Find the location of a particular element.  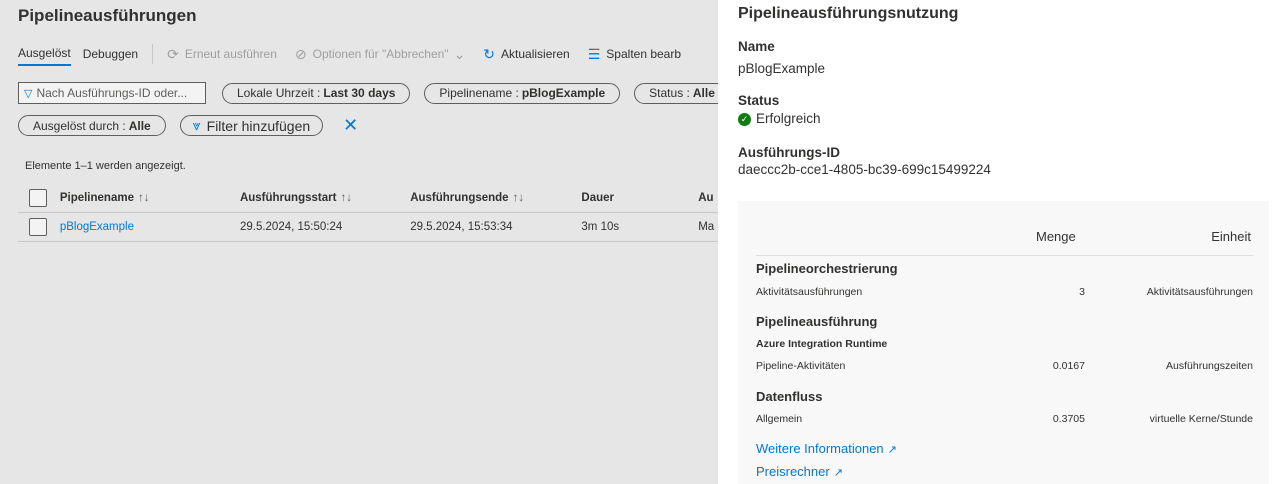

row-checkbox is located at coordinates (38, 227).